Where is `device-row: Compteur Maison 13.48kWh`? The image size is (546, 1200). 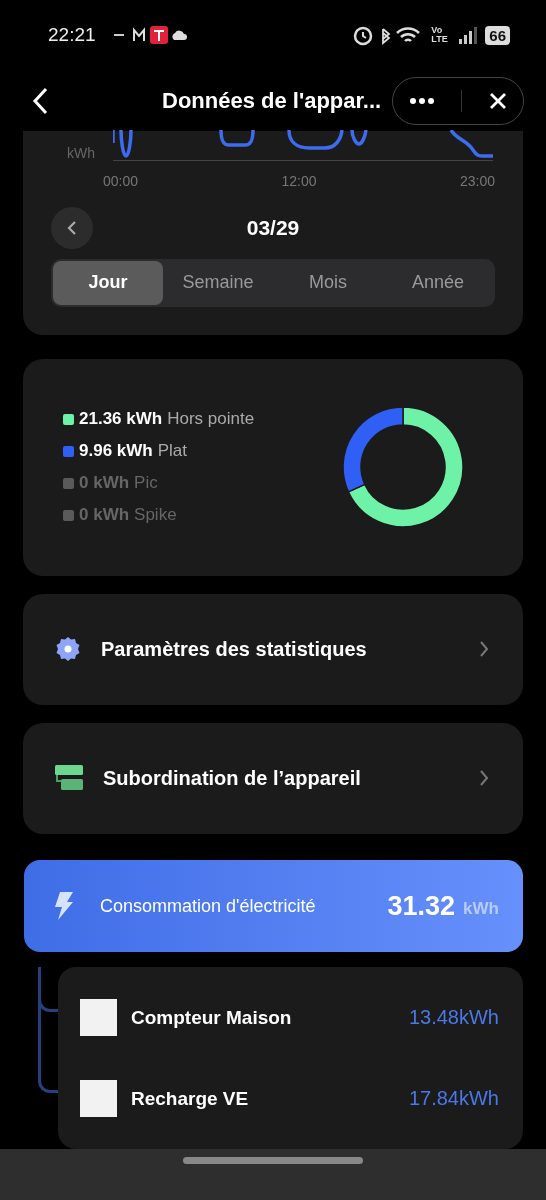 device-row: Compteur Maison 13.48kWh is located at coordinates (289, 1018).